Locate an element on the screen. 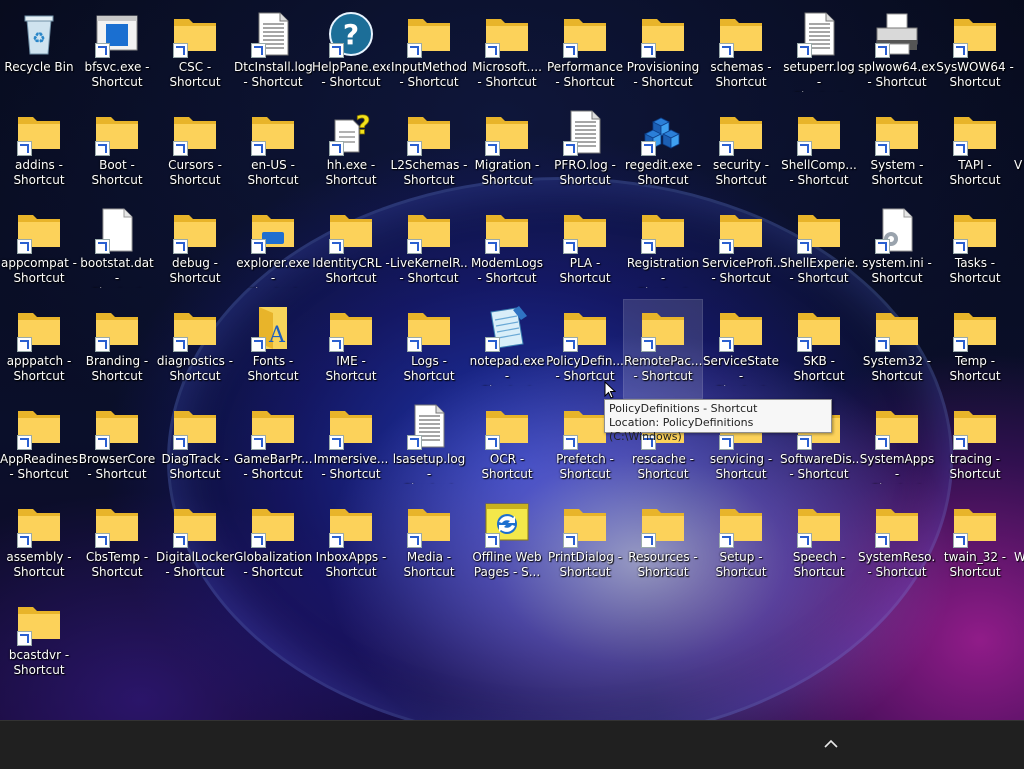  desktop-icon-systemreso: SystemReso... - Shortcut is located at coordinates (897, 545).